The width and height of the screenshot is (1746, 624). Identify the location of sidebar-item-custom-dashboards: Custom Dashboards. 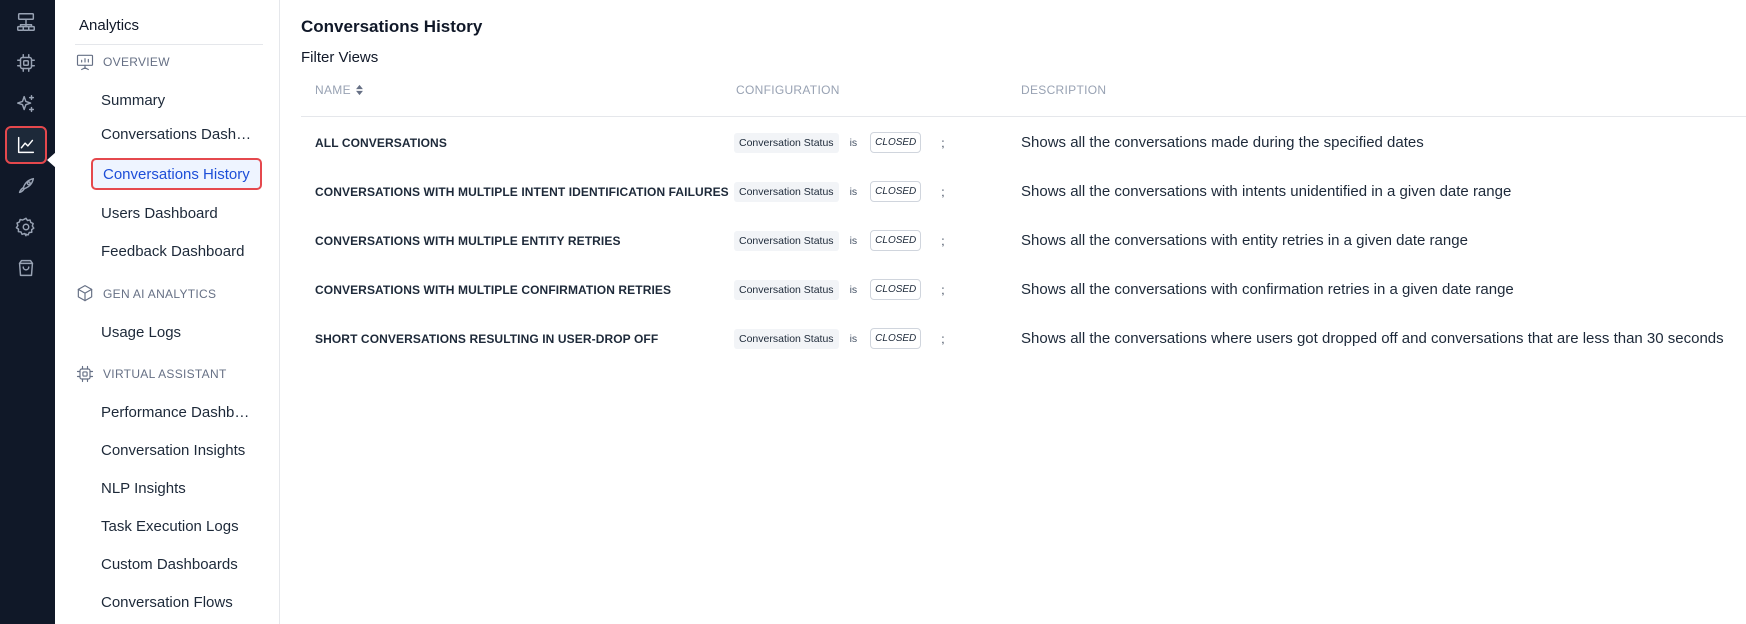
(169, 564).